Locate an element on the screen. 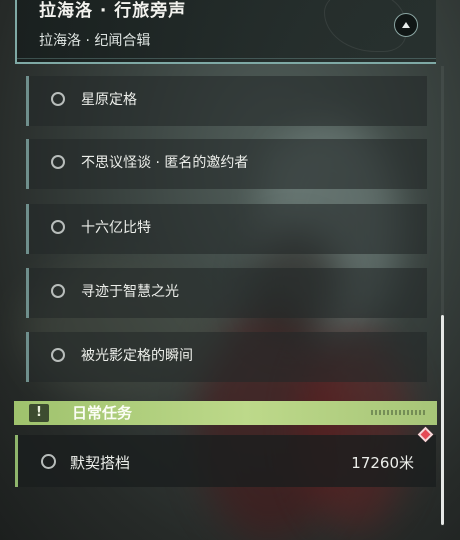 This screenshot has height=540, width=460. quest-item: 不思议怪谈 · 匿名的邀约者 is located at coordinates (226, 164).